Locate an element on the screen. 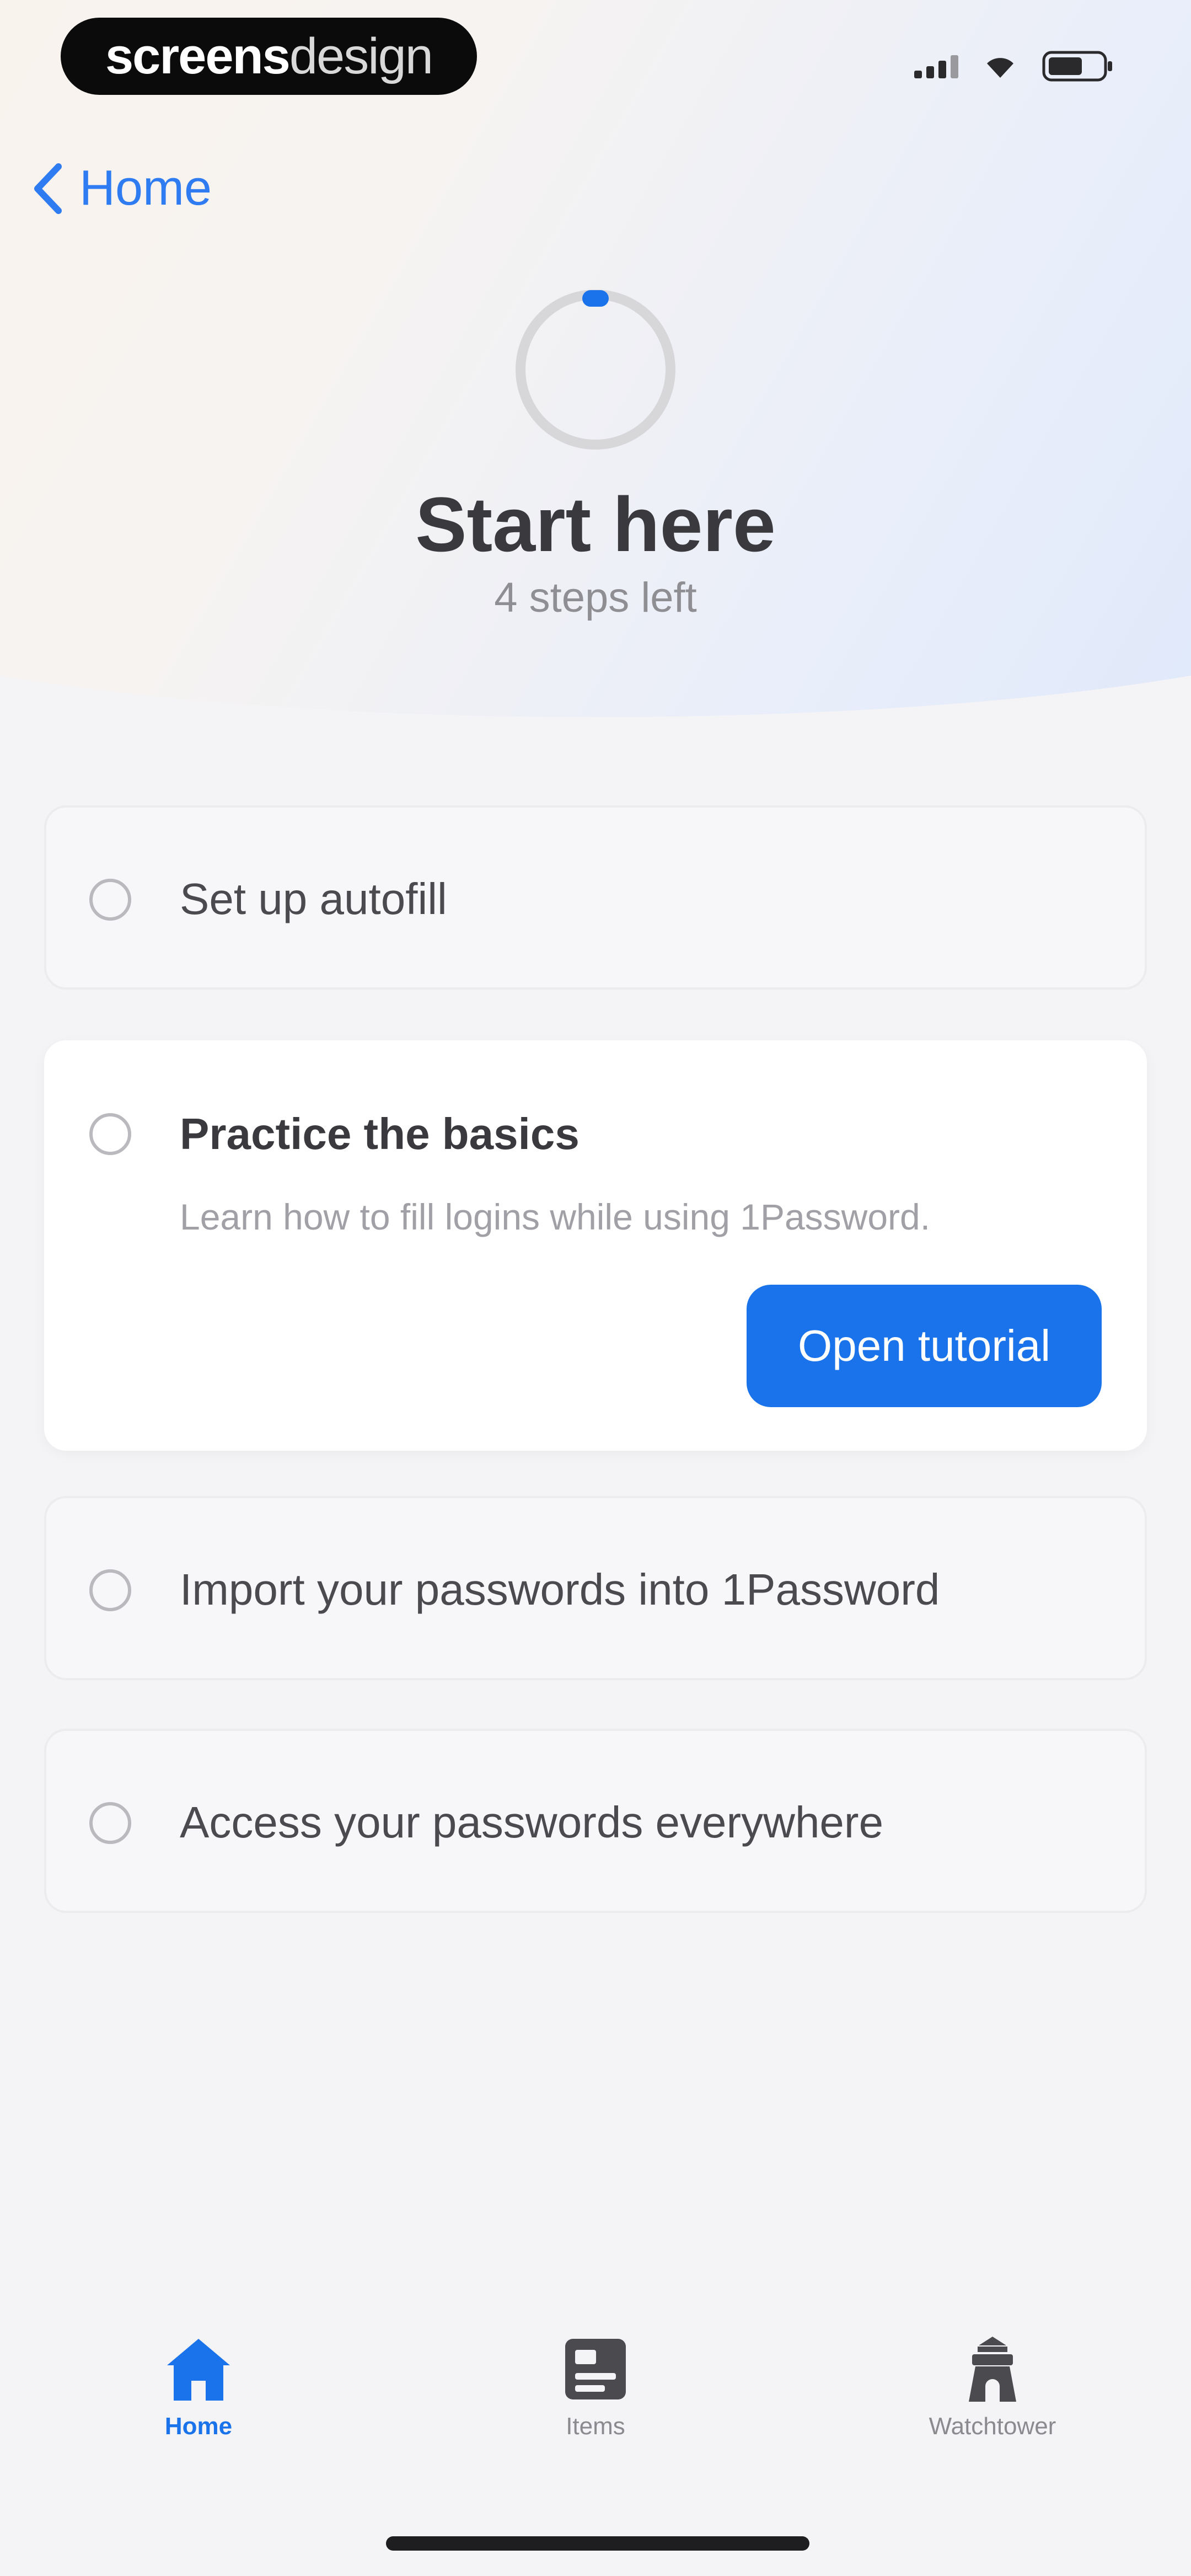  tab-watchtower: Watchtower is located at coordinates (993, 2386).